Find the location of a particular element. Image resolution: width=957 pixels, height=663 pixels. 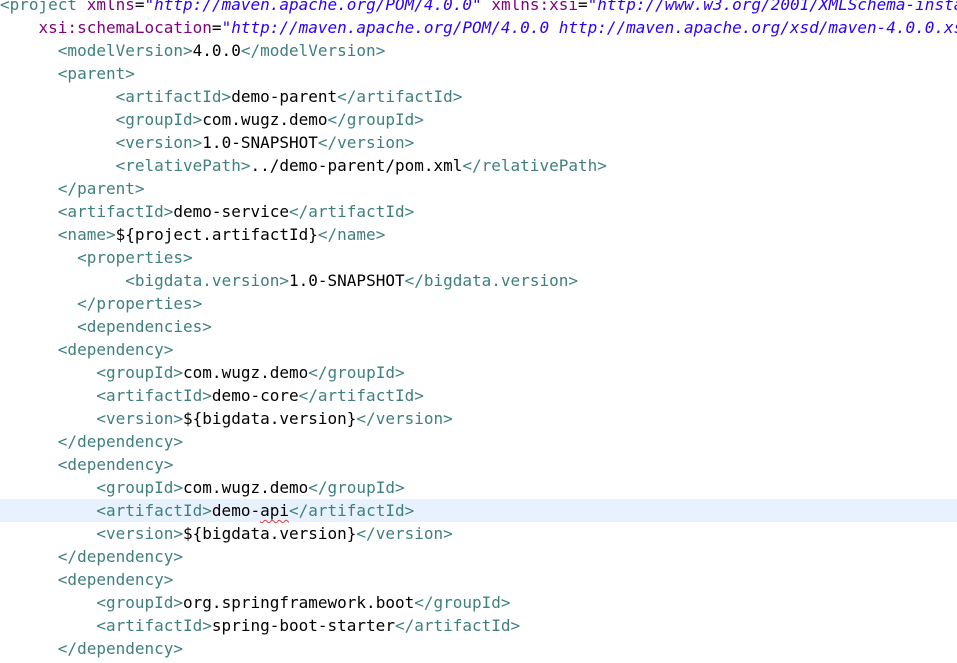

code-line: <artifactId>demo-service</artifactId> is located at coordinates (478, 211).